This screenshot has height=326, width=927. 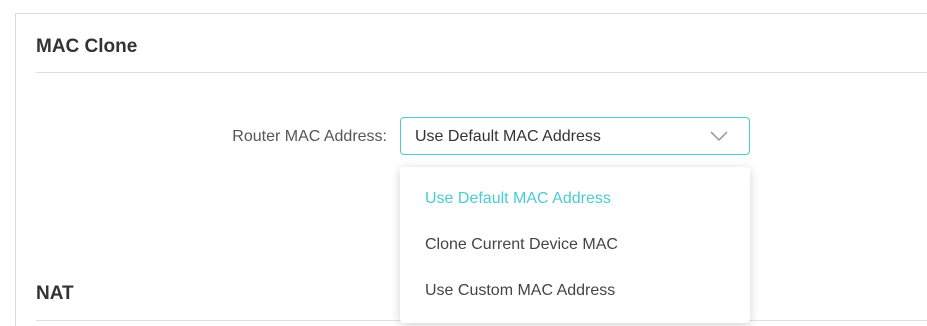 What do you see at coordinates (575, 199) in the screenshot?
I see `option-use-default-mac-address: Use Default MAC Address` at bounding box center [575, 199].